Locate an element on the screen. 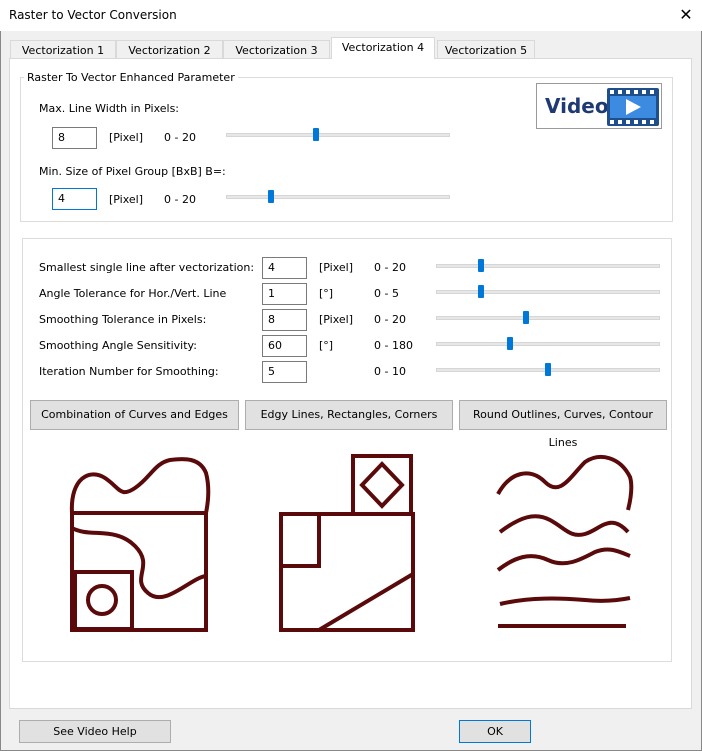  param-input: 8 is located at coordinates (284, 320).